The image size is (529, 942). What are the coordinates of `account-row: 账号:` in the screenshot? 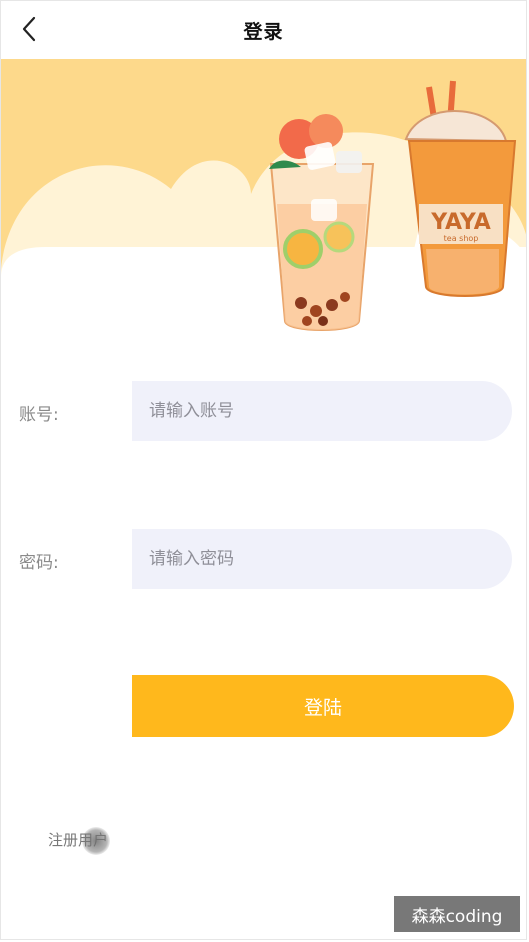 It's located at (263, 412).